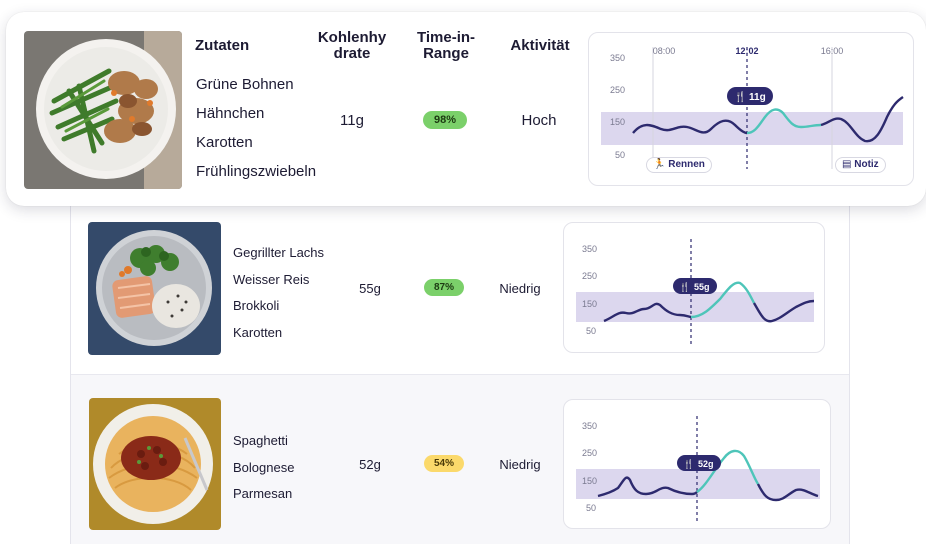 The height and width of the screenshot is (544, 926). I want to click on header-activity: Aktivität, so click(540, 45).